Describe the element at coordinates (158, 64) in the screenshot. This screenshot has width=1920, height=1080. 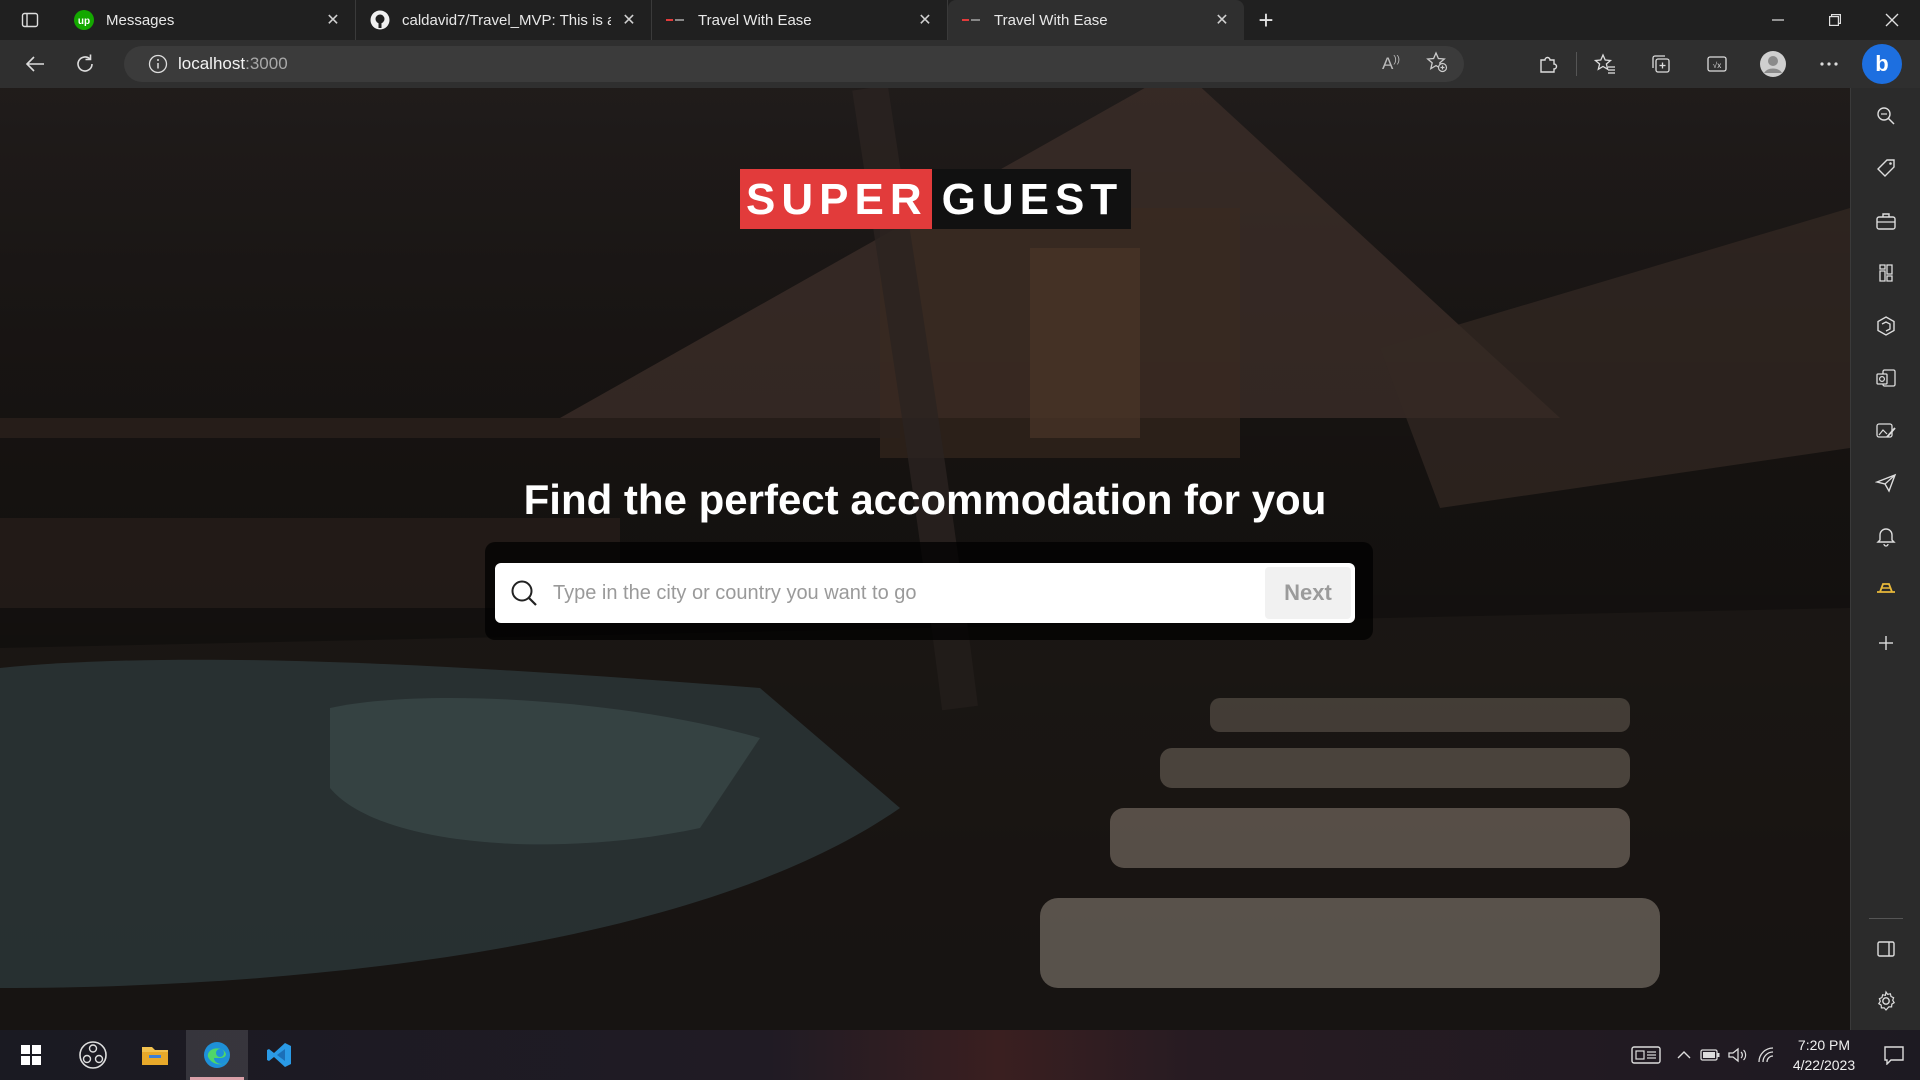
I see `site-info-icon` at that location.